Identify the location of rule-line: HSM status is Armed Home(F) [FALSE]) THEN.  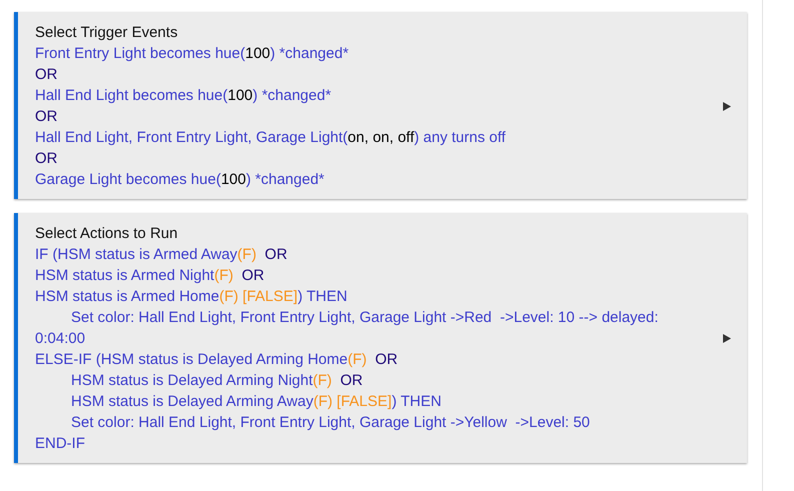
(191, 297).